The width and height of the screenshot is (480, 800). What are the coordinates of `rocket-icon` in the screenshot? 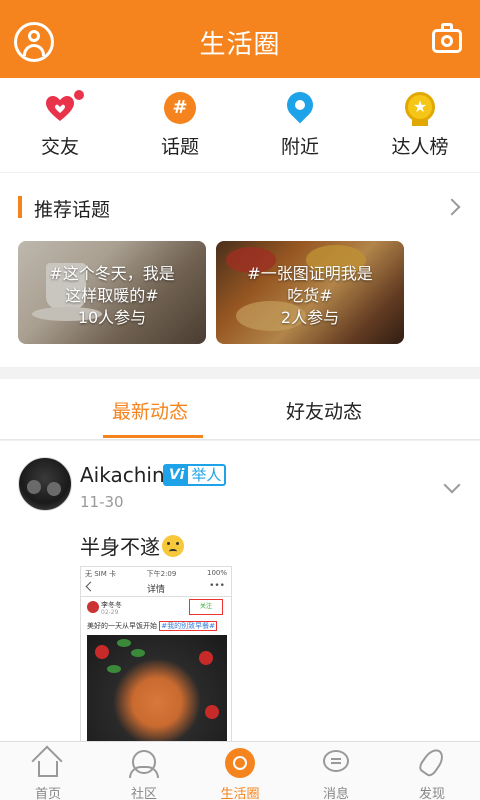 It's located at (432, 762).